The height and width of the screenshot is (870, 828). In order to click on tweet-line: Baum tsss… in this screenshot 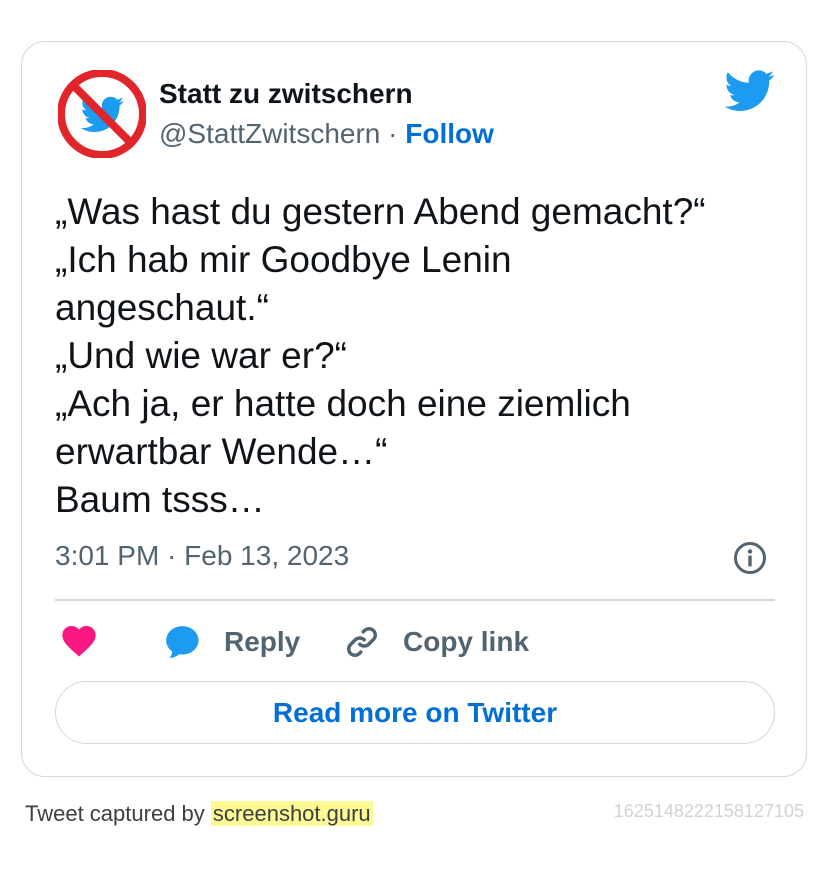, I will do `click(160, 499)`.